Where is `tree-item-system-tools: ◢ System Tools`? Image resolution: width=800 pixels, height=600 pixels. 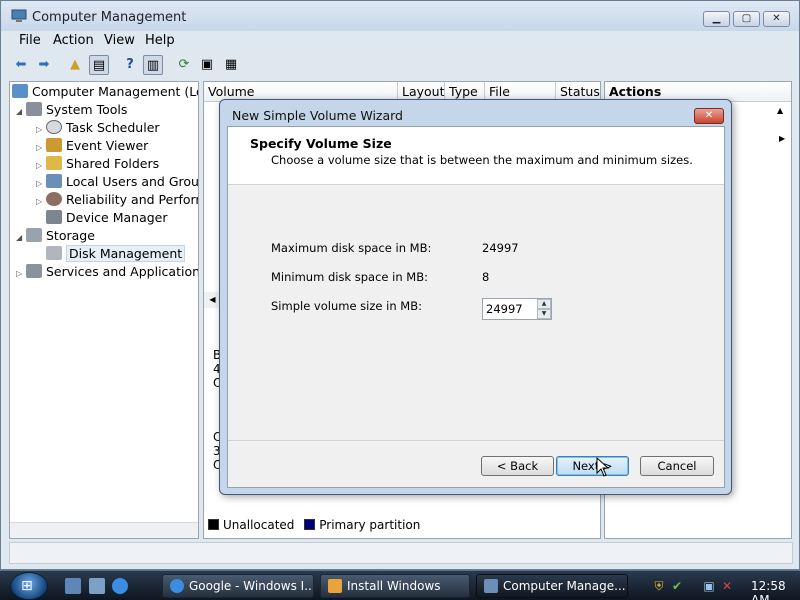
tree-item-system-tools: ◢ System Tools is located at coordinates (71, 110).